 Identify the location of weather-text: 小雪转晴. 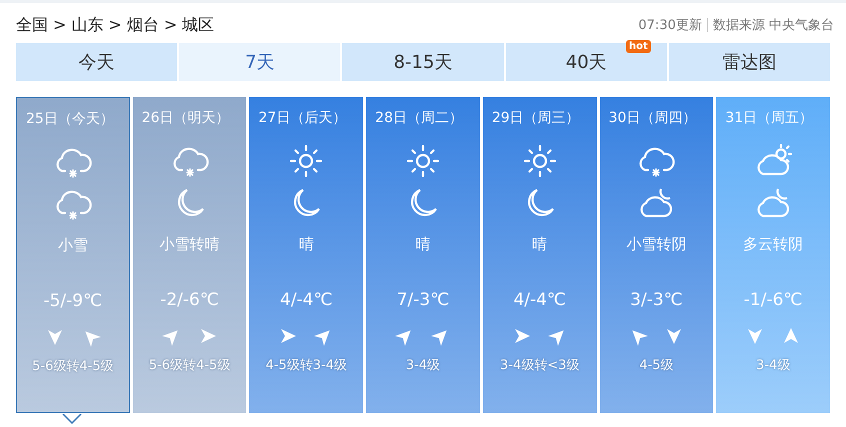
(190, 244).